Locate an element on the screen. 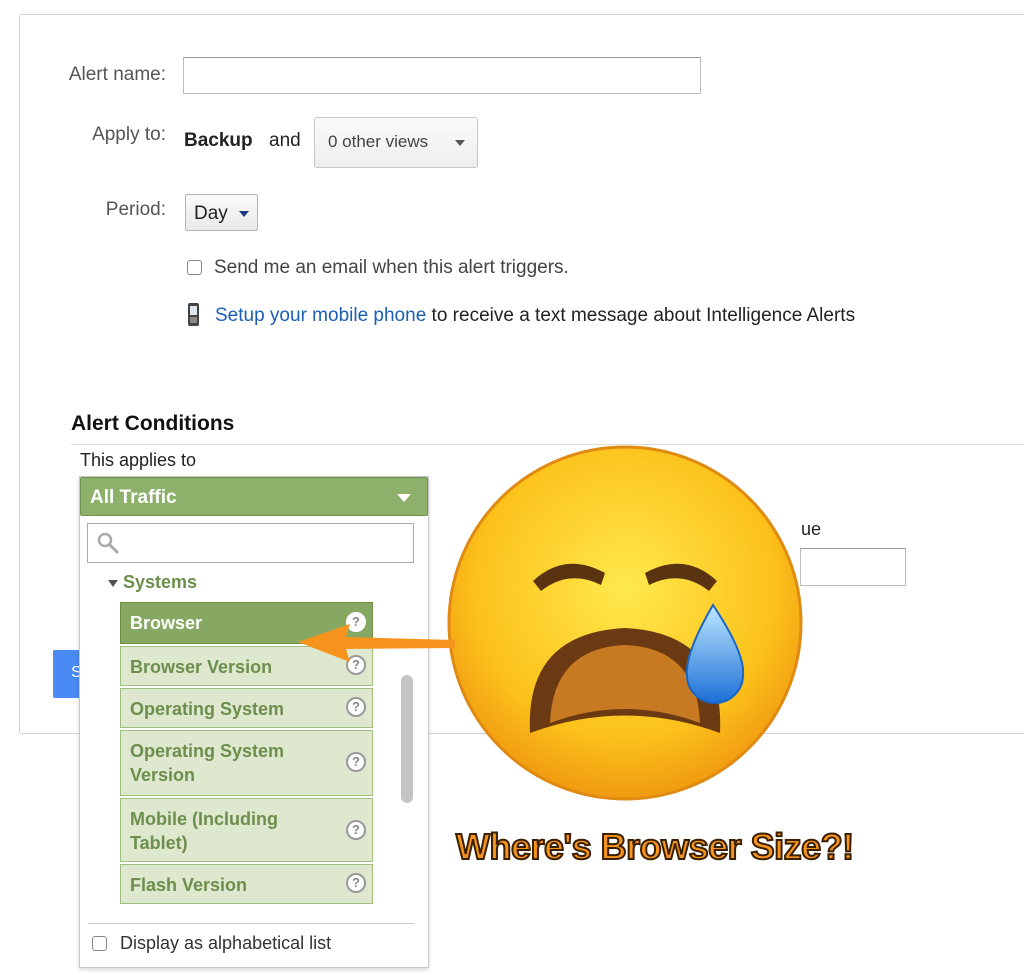  option-label: Mobile (Including Tablet) is located at coordinates (204, 831).